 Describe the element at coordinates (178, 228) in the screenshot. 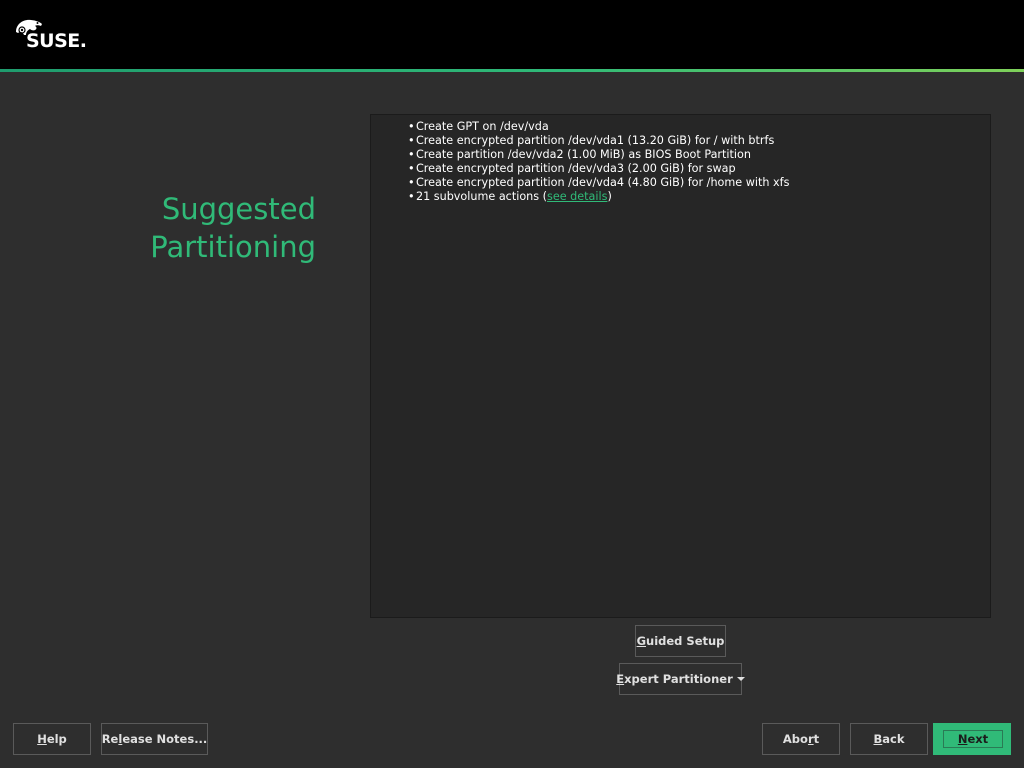

I see `page-title: Suggested Partitioning` at that location.